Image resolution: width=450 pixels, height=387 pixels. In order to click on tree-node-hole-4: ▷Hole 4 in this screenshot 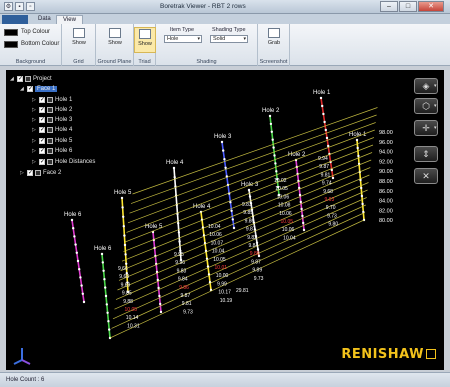, I will do `click(52, 130)`.